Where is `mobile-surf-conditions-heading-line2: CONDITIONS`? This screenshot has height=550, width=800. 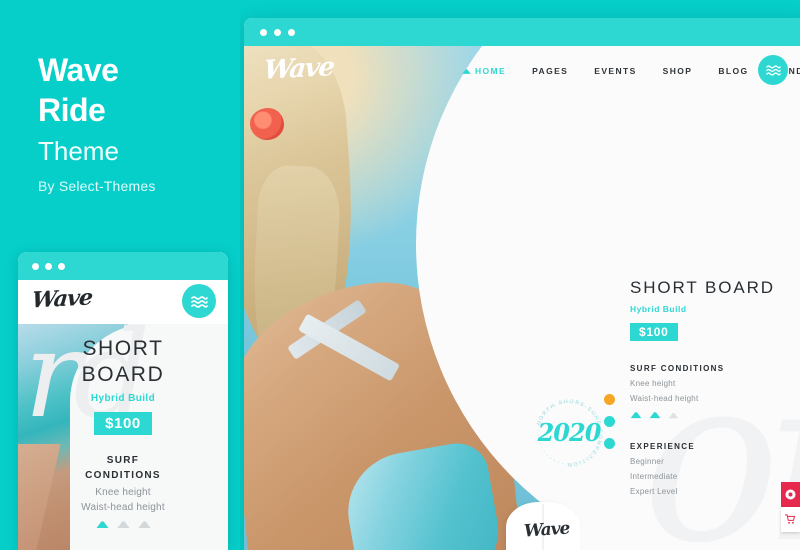
mobile-surf-conditions-heading-line2: CONDITIONS is located at coordinates (123, 476).